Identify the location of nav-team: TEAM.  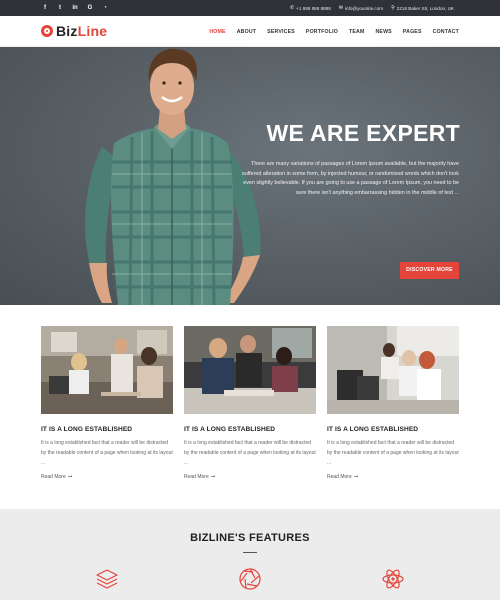
(357, 32).